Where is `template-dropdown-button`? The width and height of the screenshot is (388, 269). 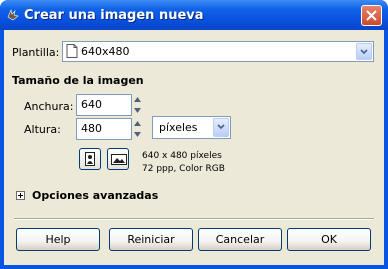 template-dropdown-button is located at coordinates (364, 51).